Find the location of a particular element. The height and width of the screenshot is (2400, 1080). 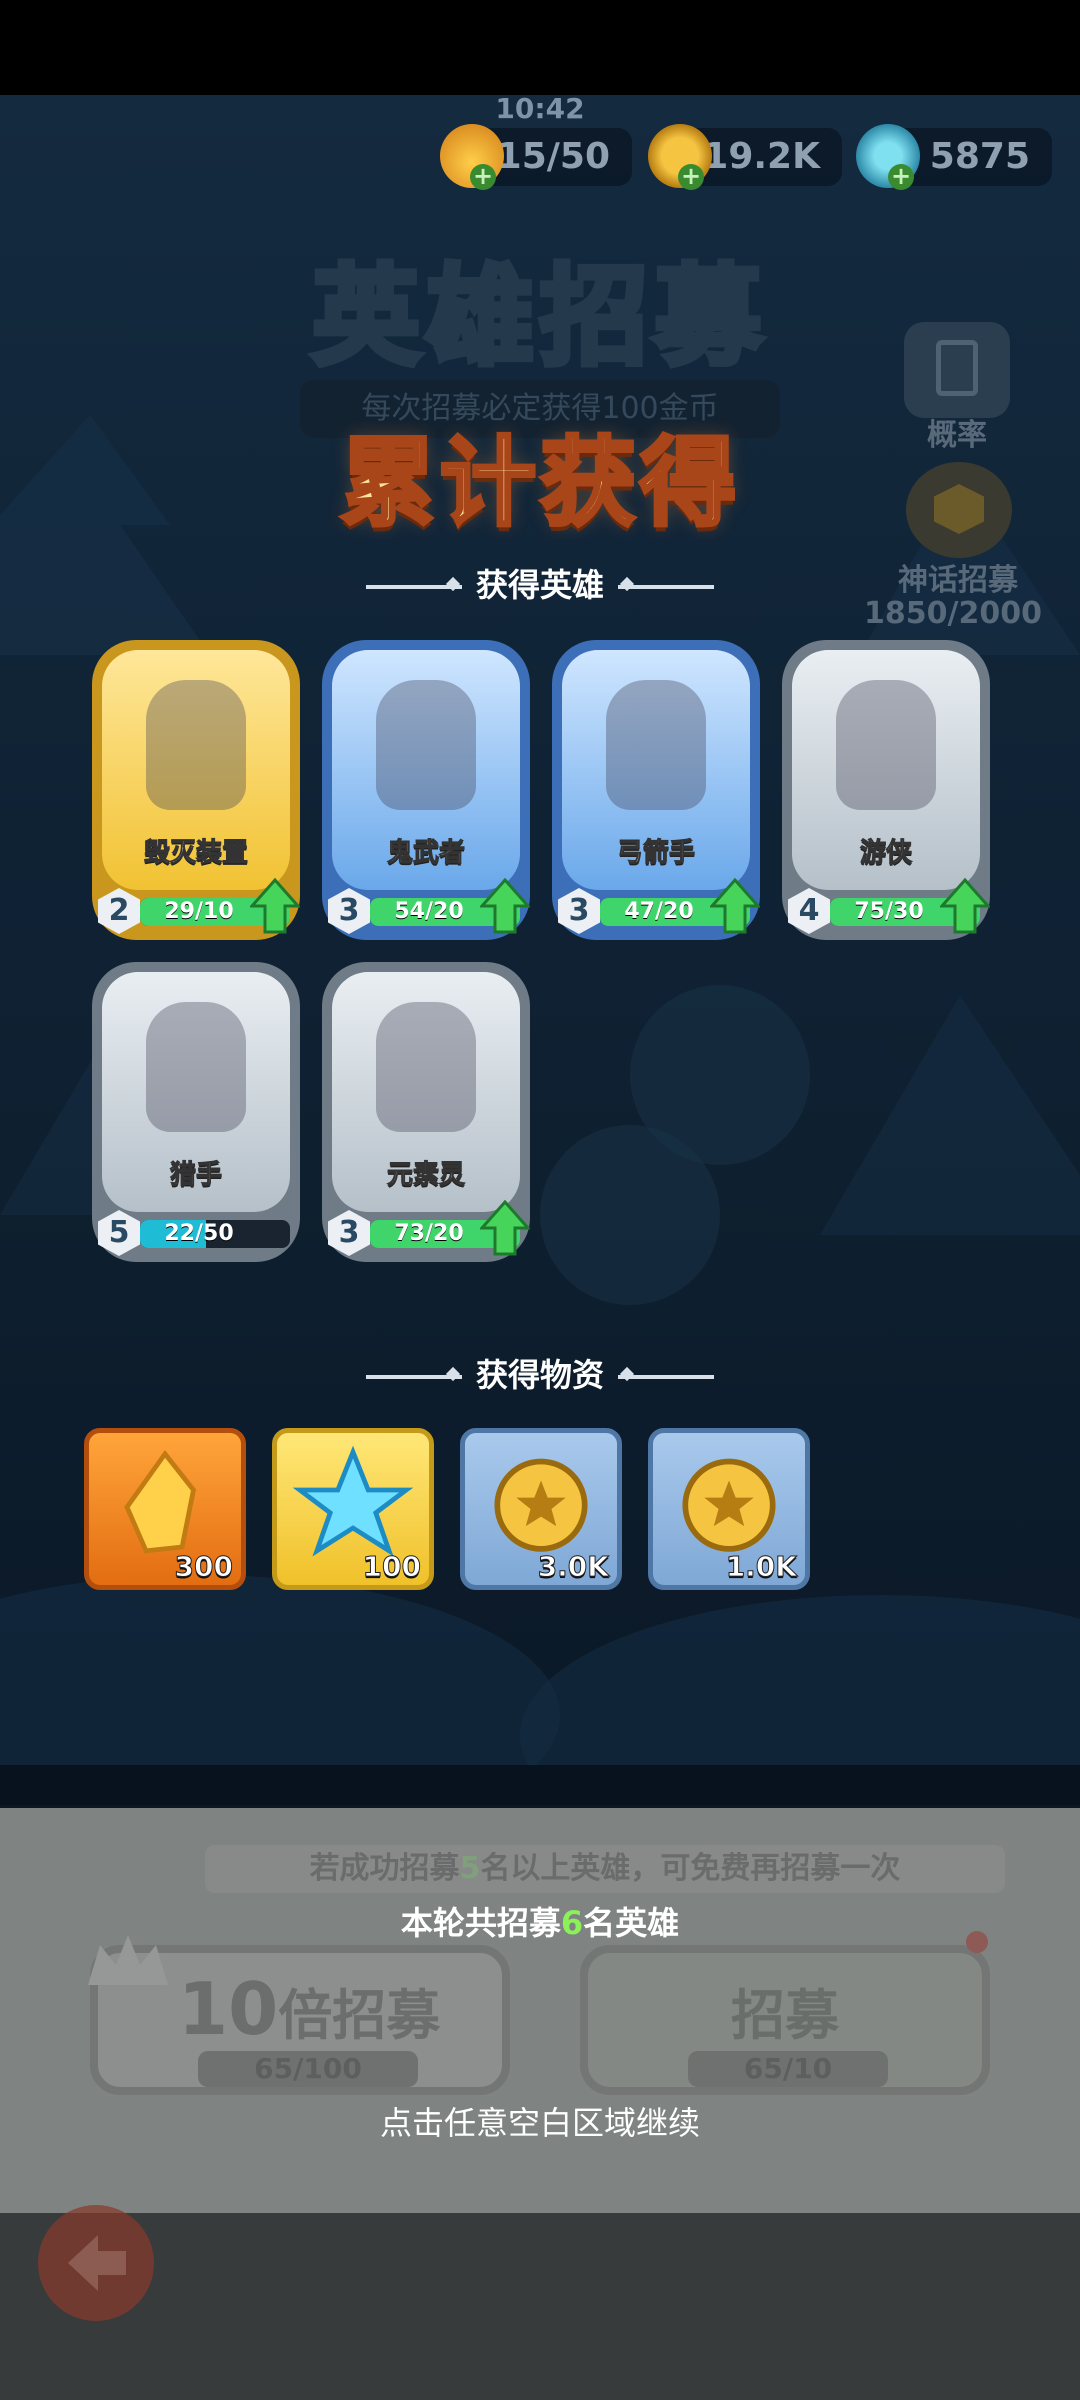

probability-button is located at coordinates (957, 370).